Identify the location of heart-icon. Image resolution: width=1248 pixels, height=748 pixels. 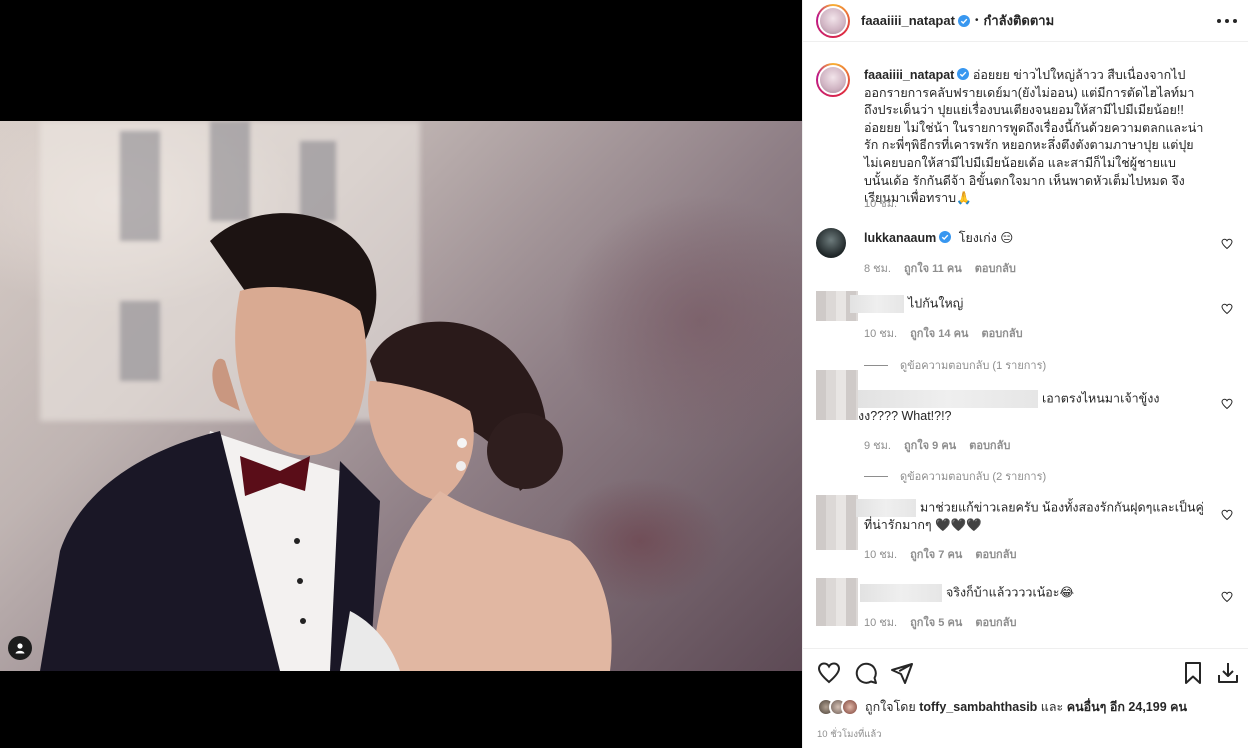
(829, 673).